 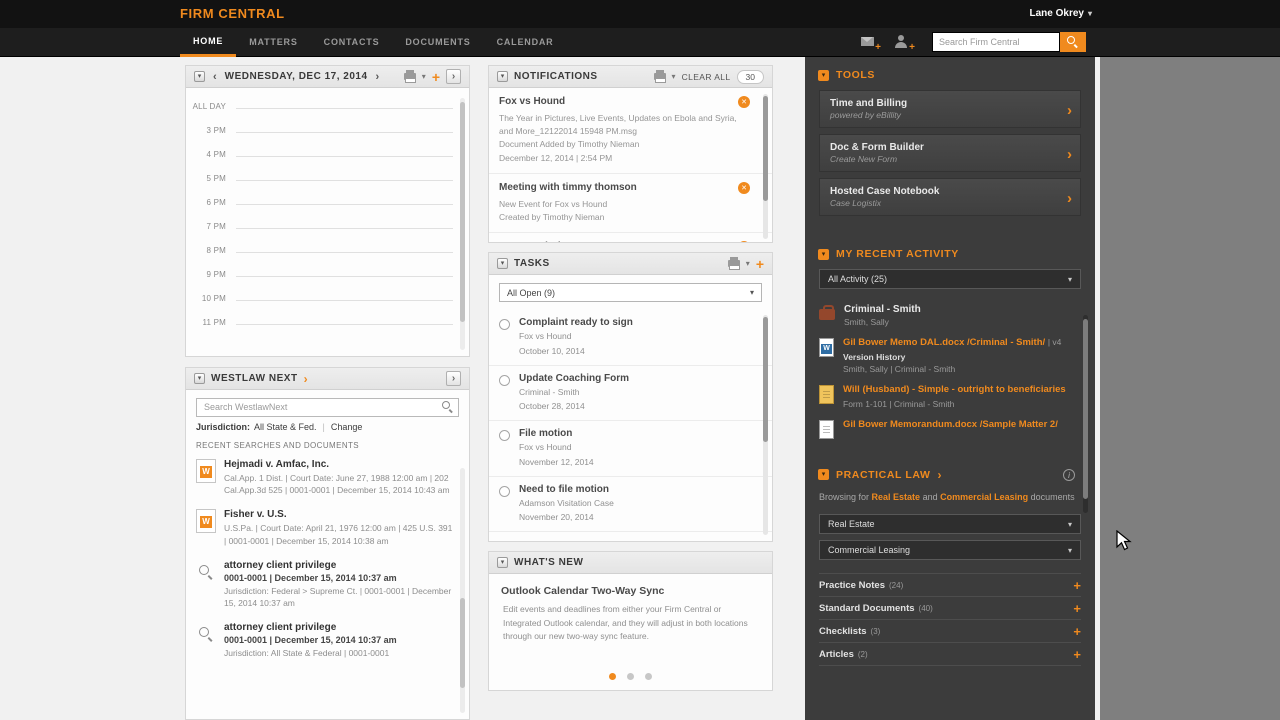 What do you see at coordinates (347, 427) in the screenshot?
I see `change-jurisdiction-link: Change` at bounding box center [347, 427].